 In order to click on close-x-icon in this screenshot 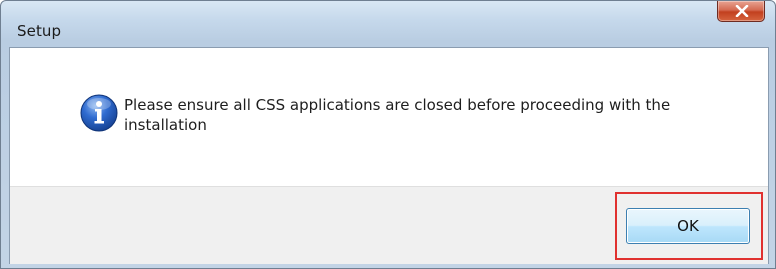, I will do `click(742, 11)`.